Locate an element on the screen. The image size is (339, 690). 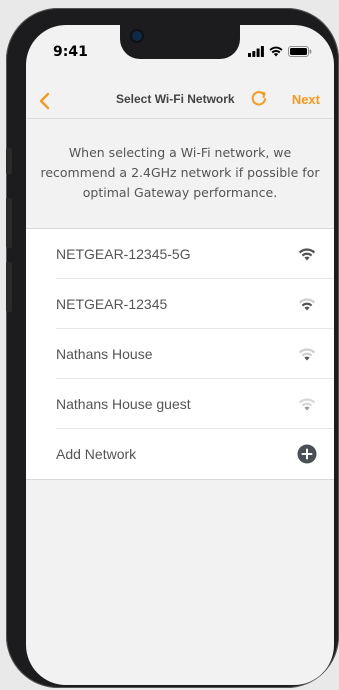
add-network-button: Add Network is located at coordinates (195, 454).